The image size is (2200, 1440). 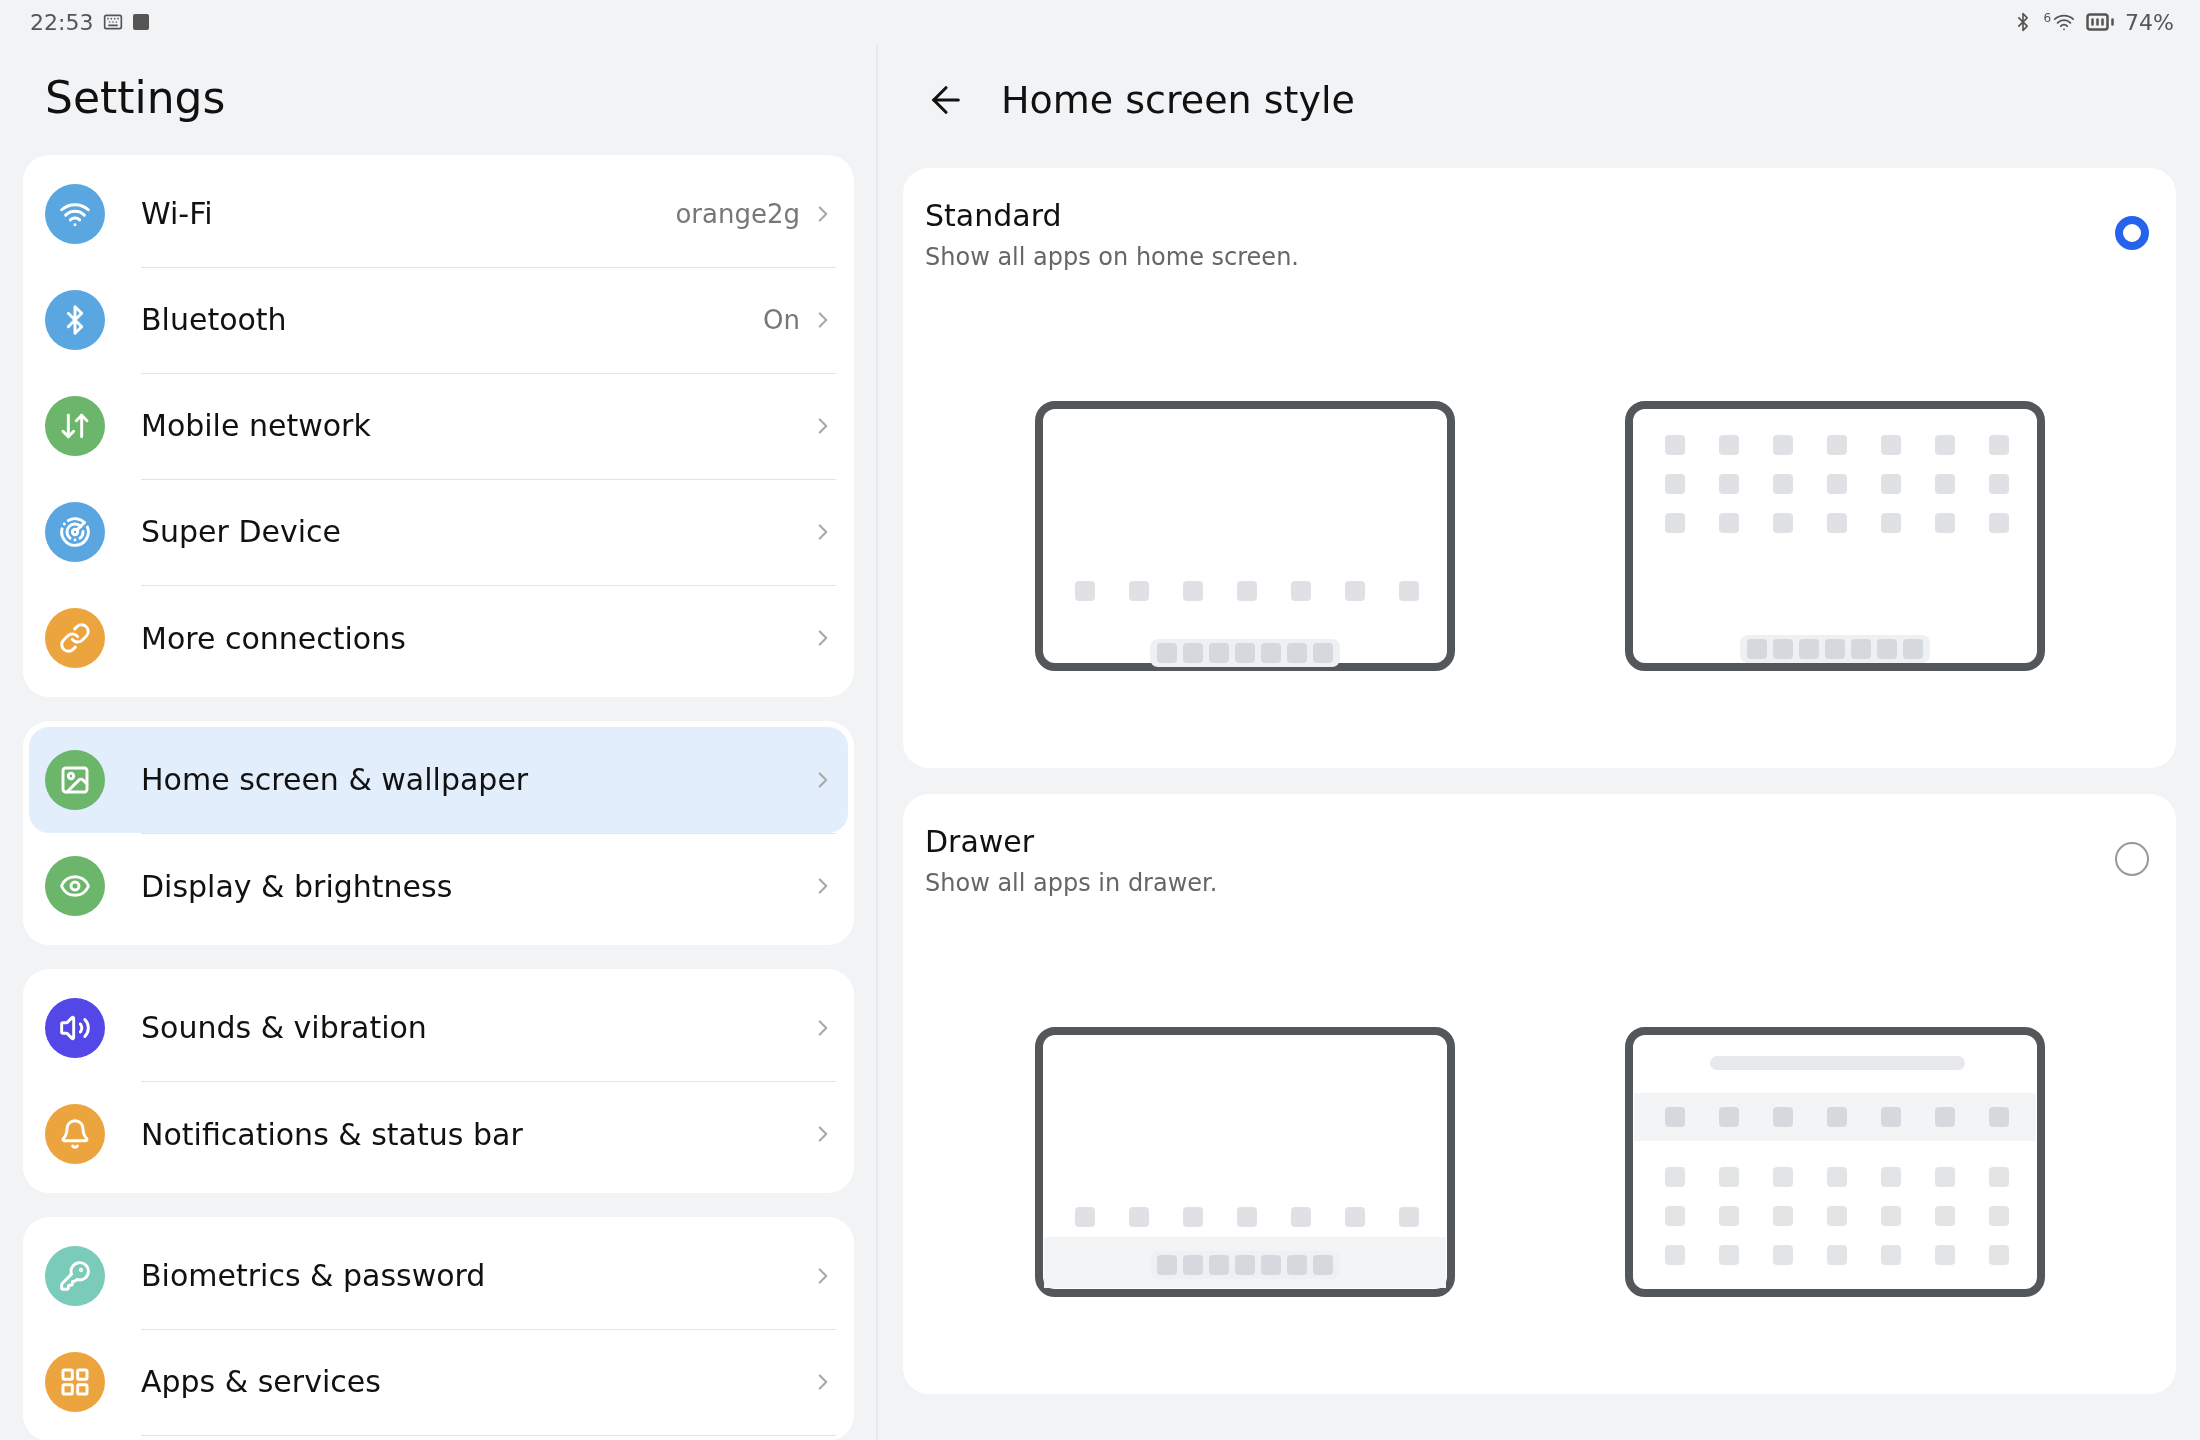 I want to click on item-label: Mobile network, so click(x=256, y=425).